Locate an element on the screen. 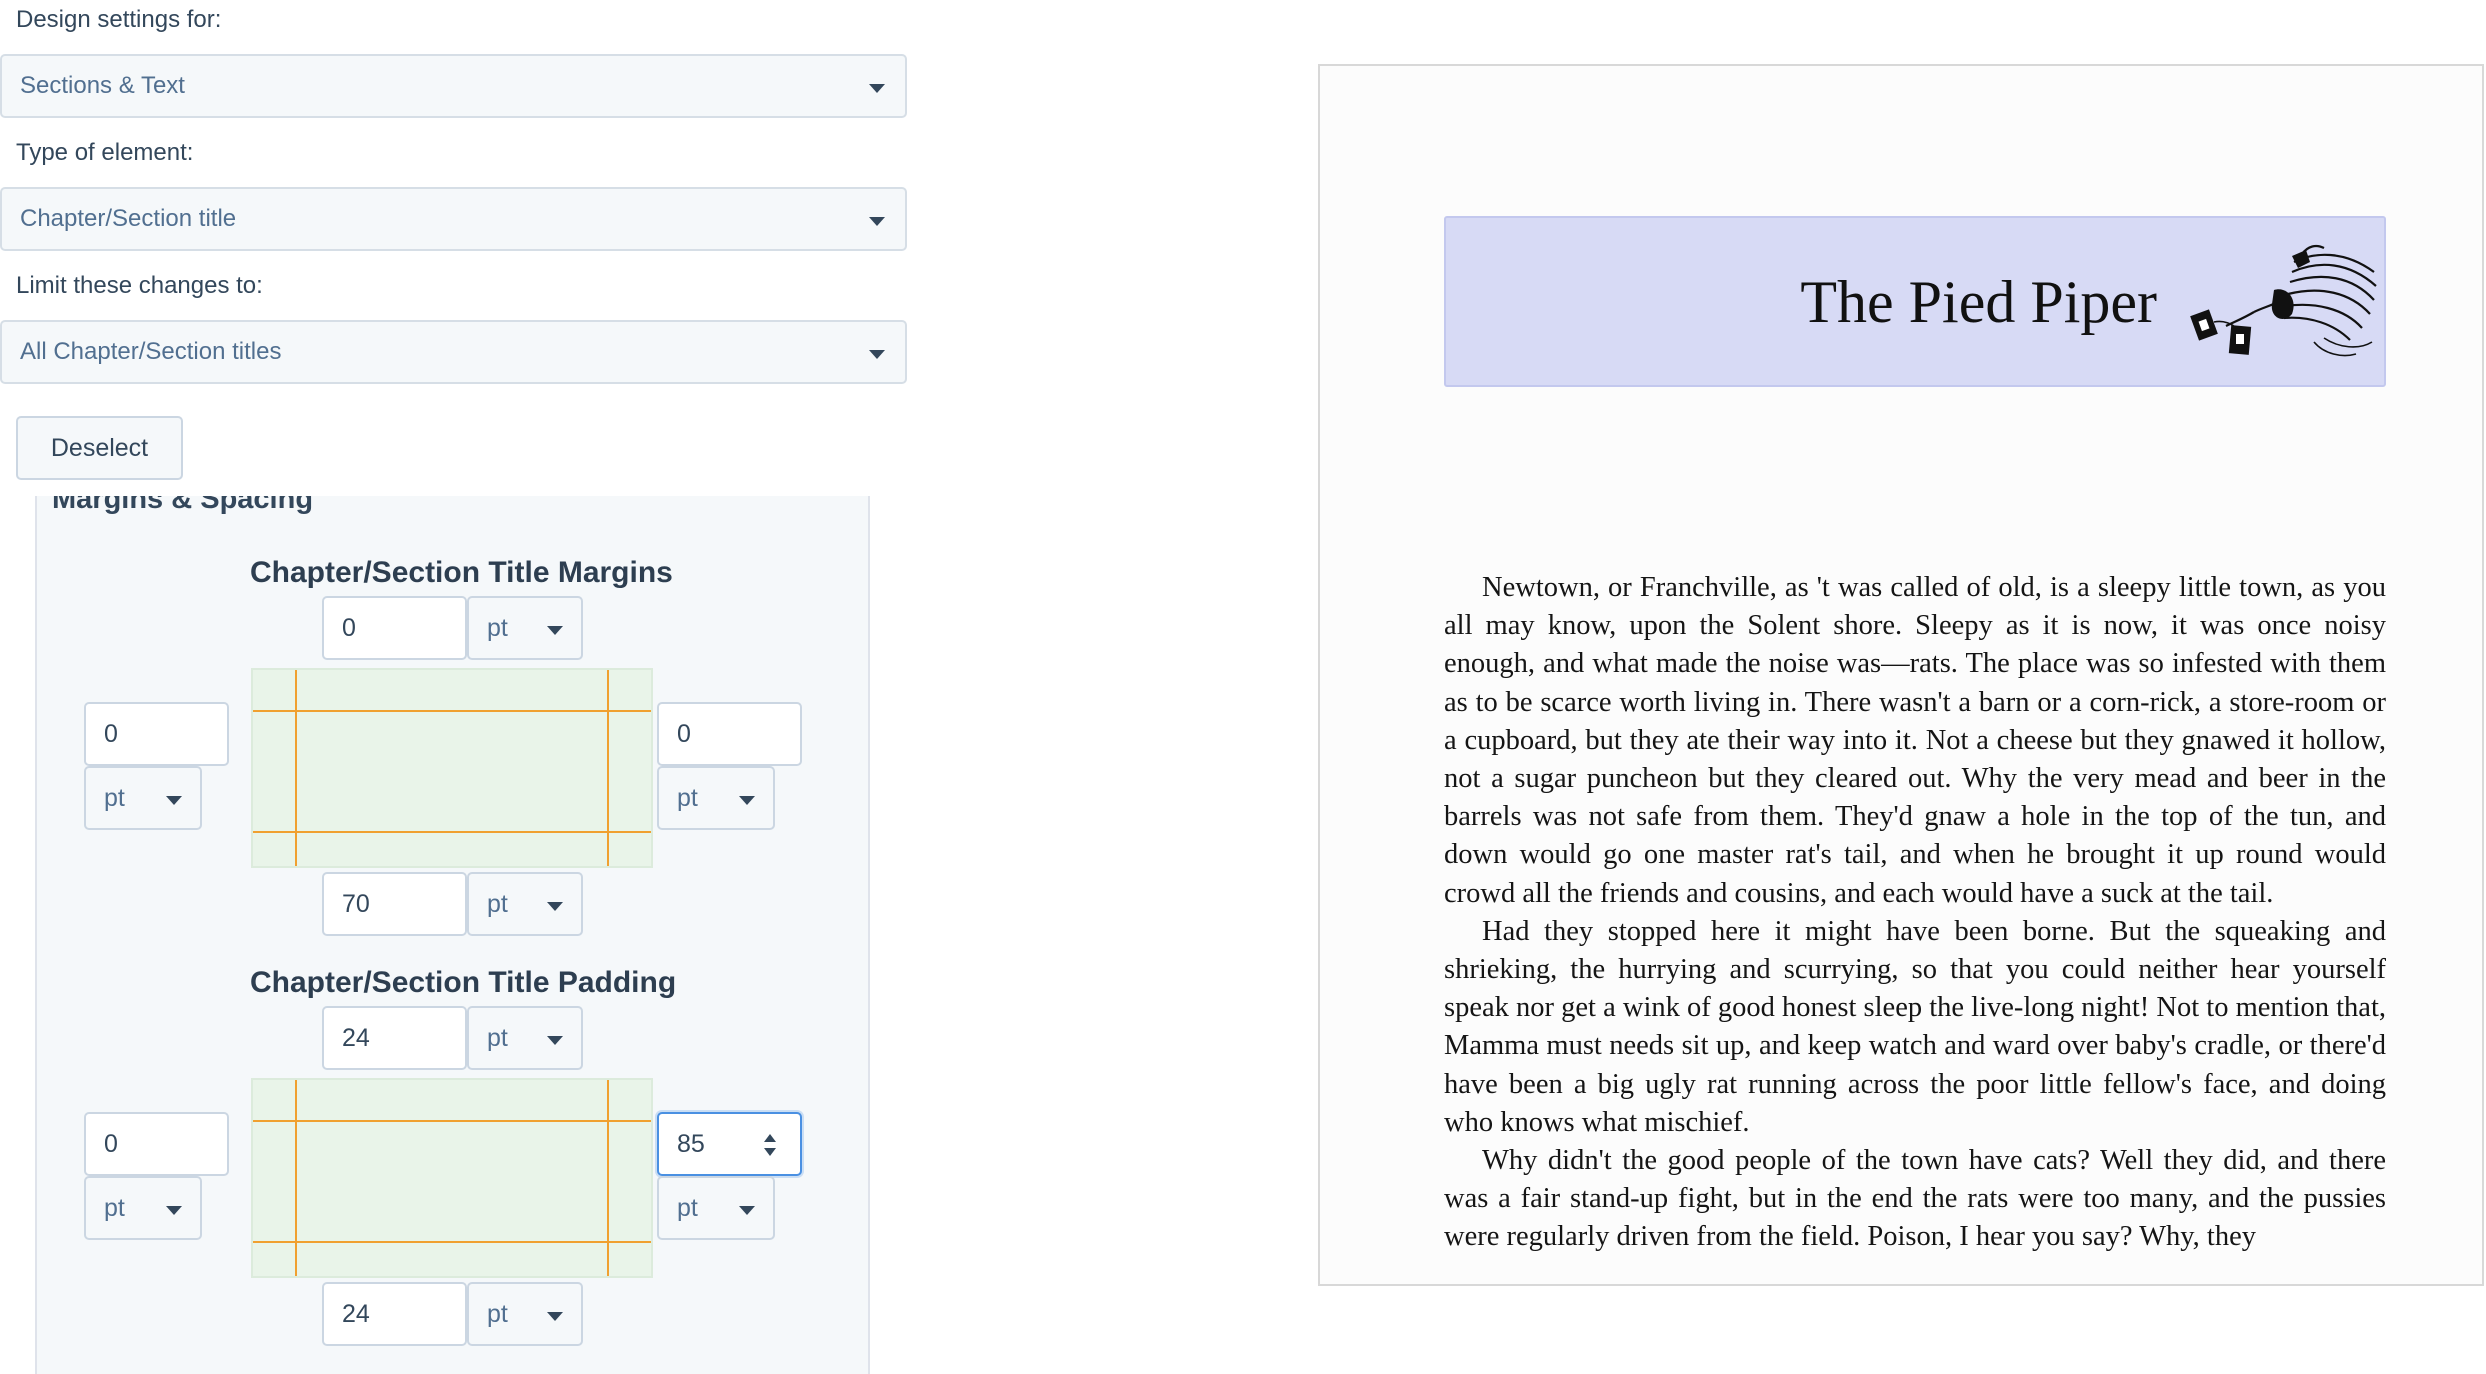 Image resolution: width=2486 pixels, height=1374 pixels. margins-heading: Chapter/Section Title Margins is located at coordinates (461, 572).